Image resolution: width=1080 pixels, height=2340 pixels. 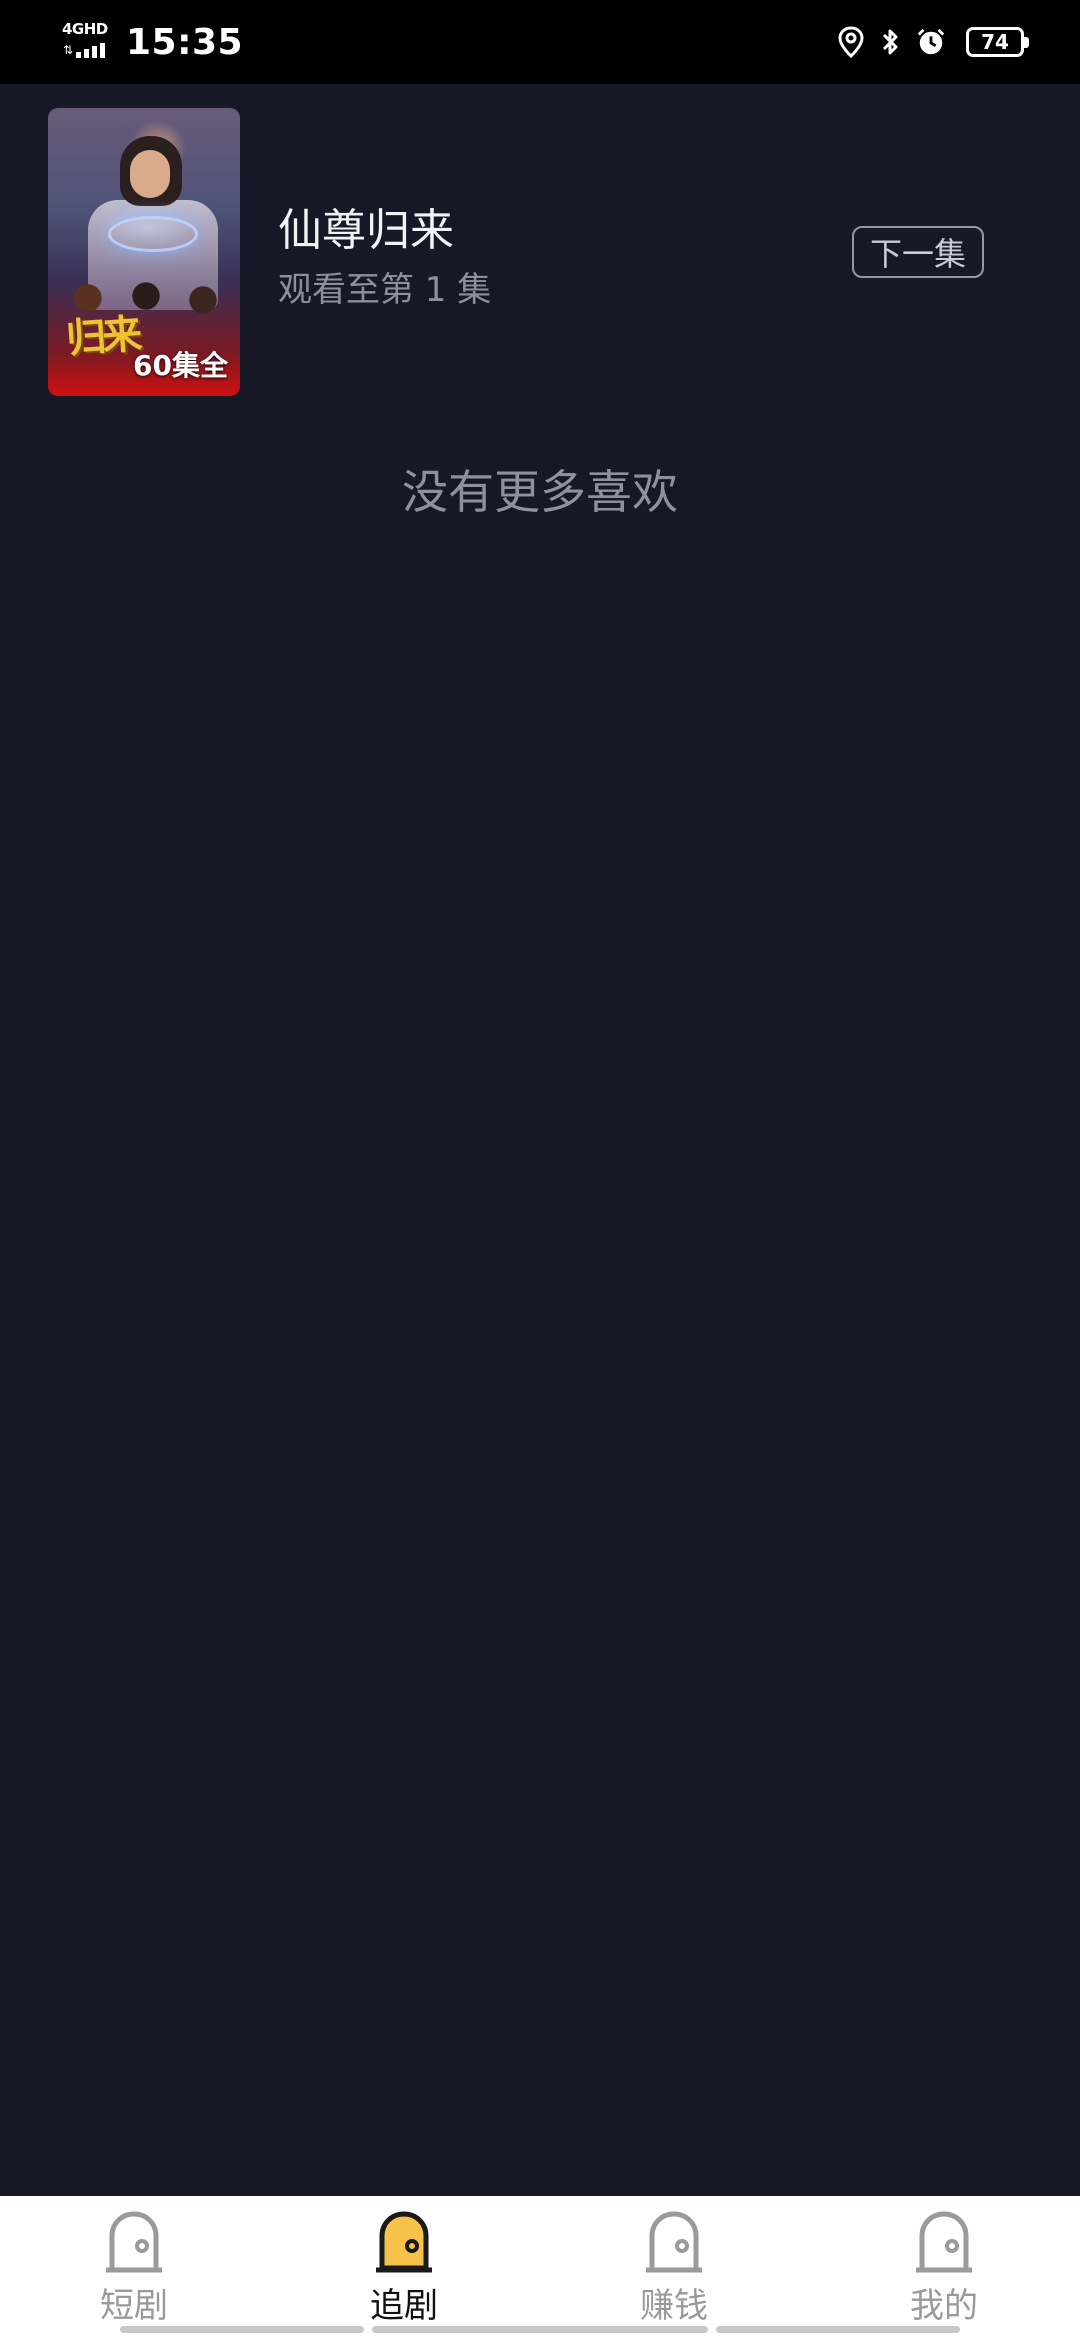 I want to click on status-left: 4GHD ⇅ 15:35, so click(x=152, y=42).